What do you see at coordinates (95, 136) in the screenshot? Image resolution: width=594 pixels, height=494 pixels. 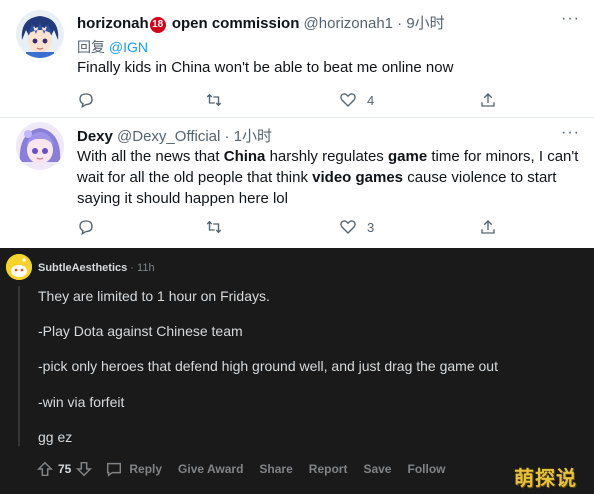 I see `display-name: Dexy` at bounding box center [95, 136].